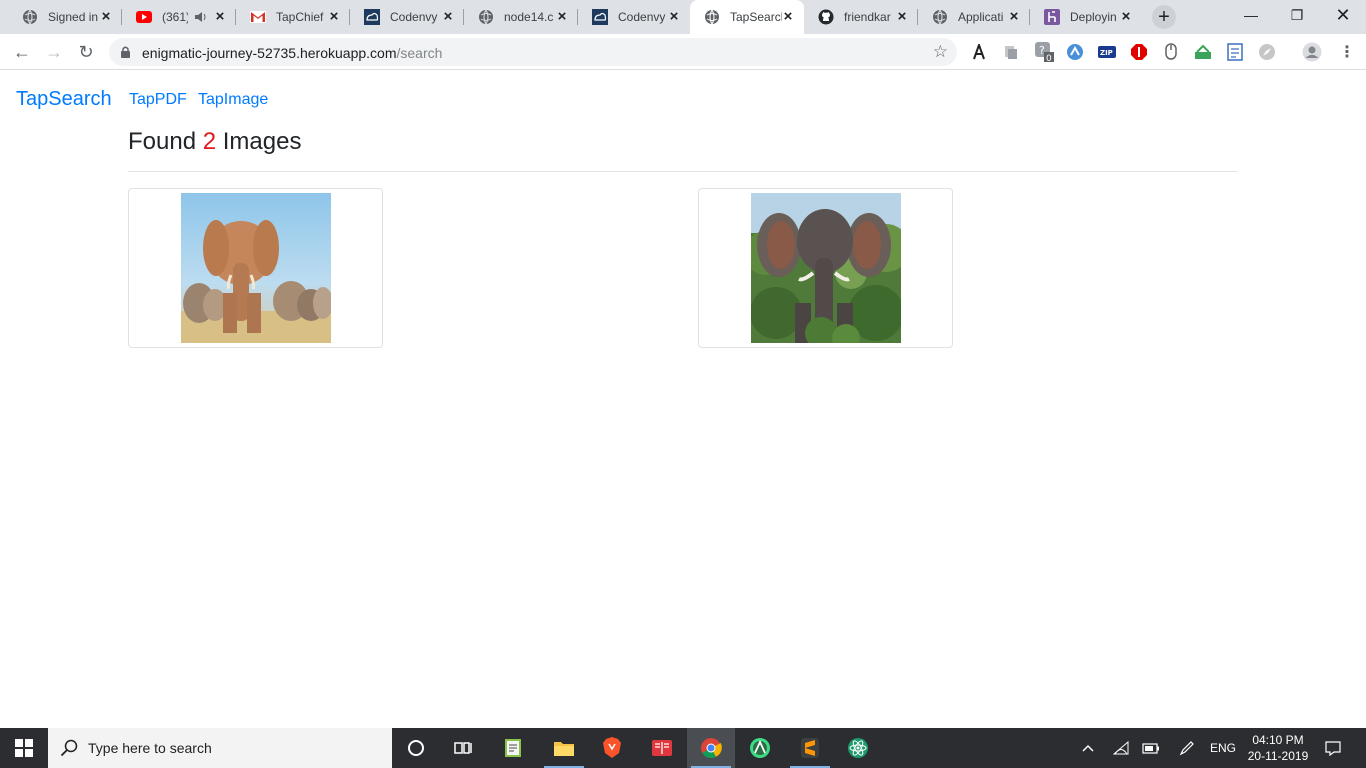 Image resolution: width=1366 pixels, height=768 pixels. Describe the element at coordinates (564, 748) in the screenshot. I see `file-explorer-icon` at that location.